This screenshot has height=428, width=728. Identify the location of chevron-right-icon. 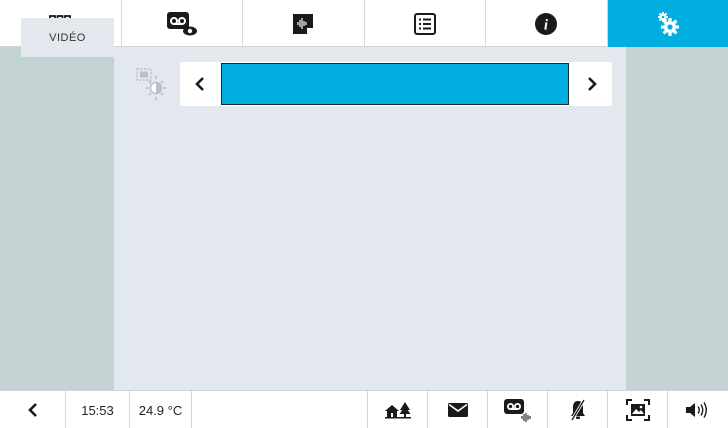
(592, 84).